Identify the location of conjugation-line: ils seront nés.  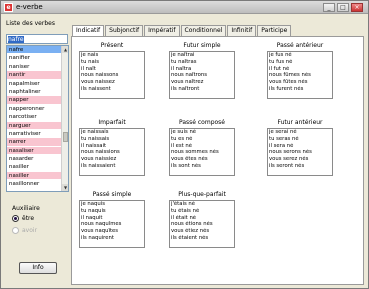
(287, 165).